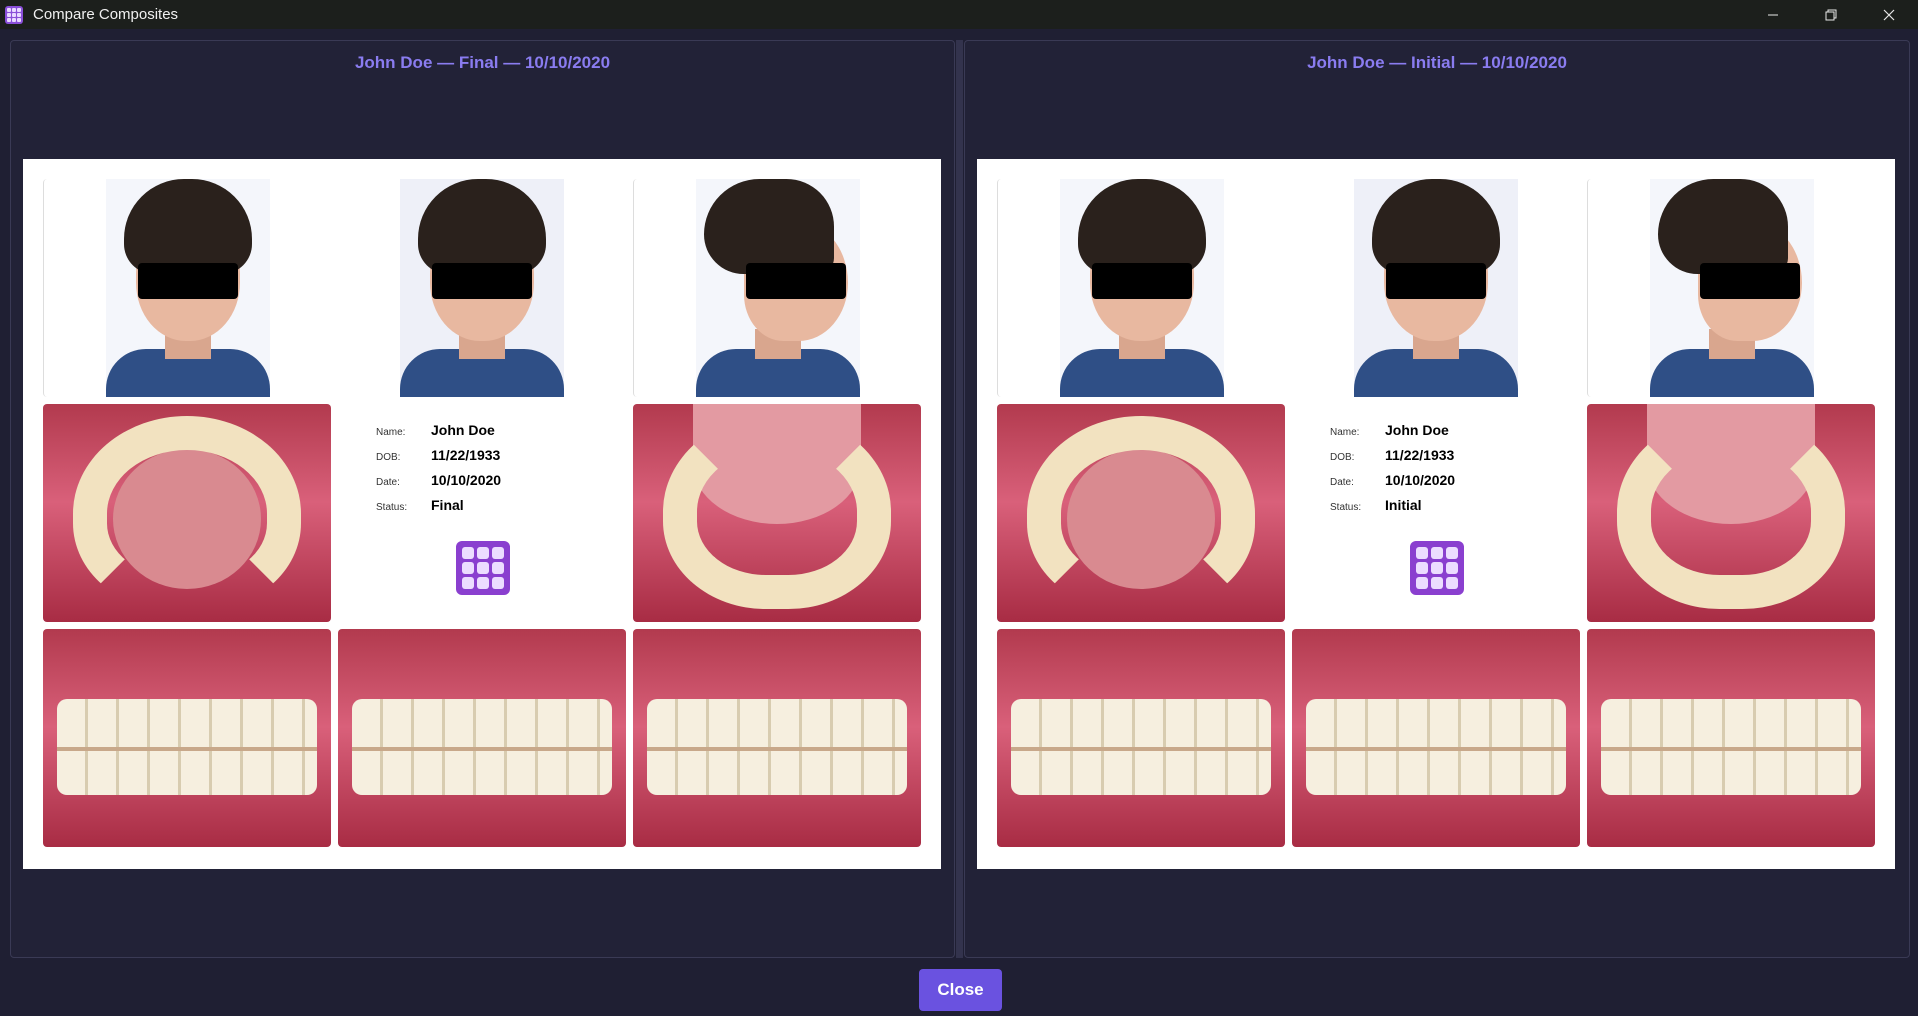  What do you see at coordinates (106, 14) in the screenshot?
I see `window-title: Compare Composites` at bounding box center [106, 14].